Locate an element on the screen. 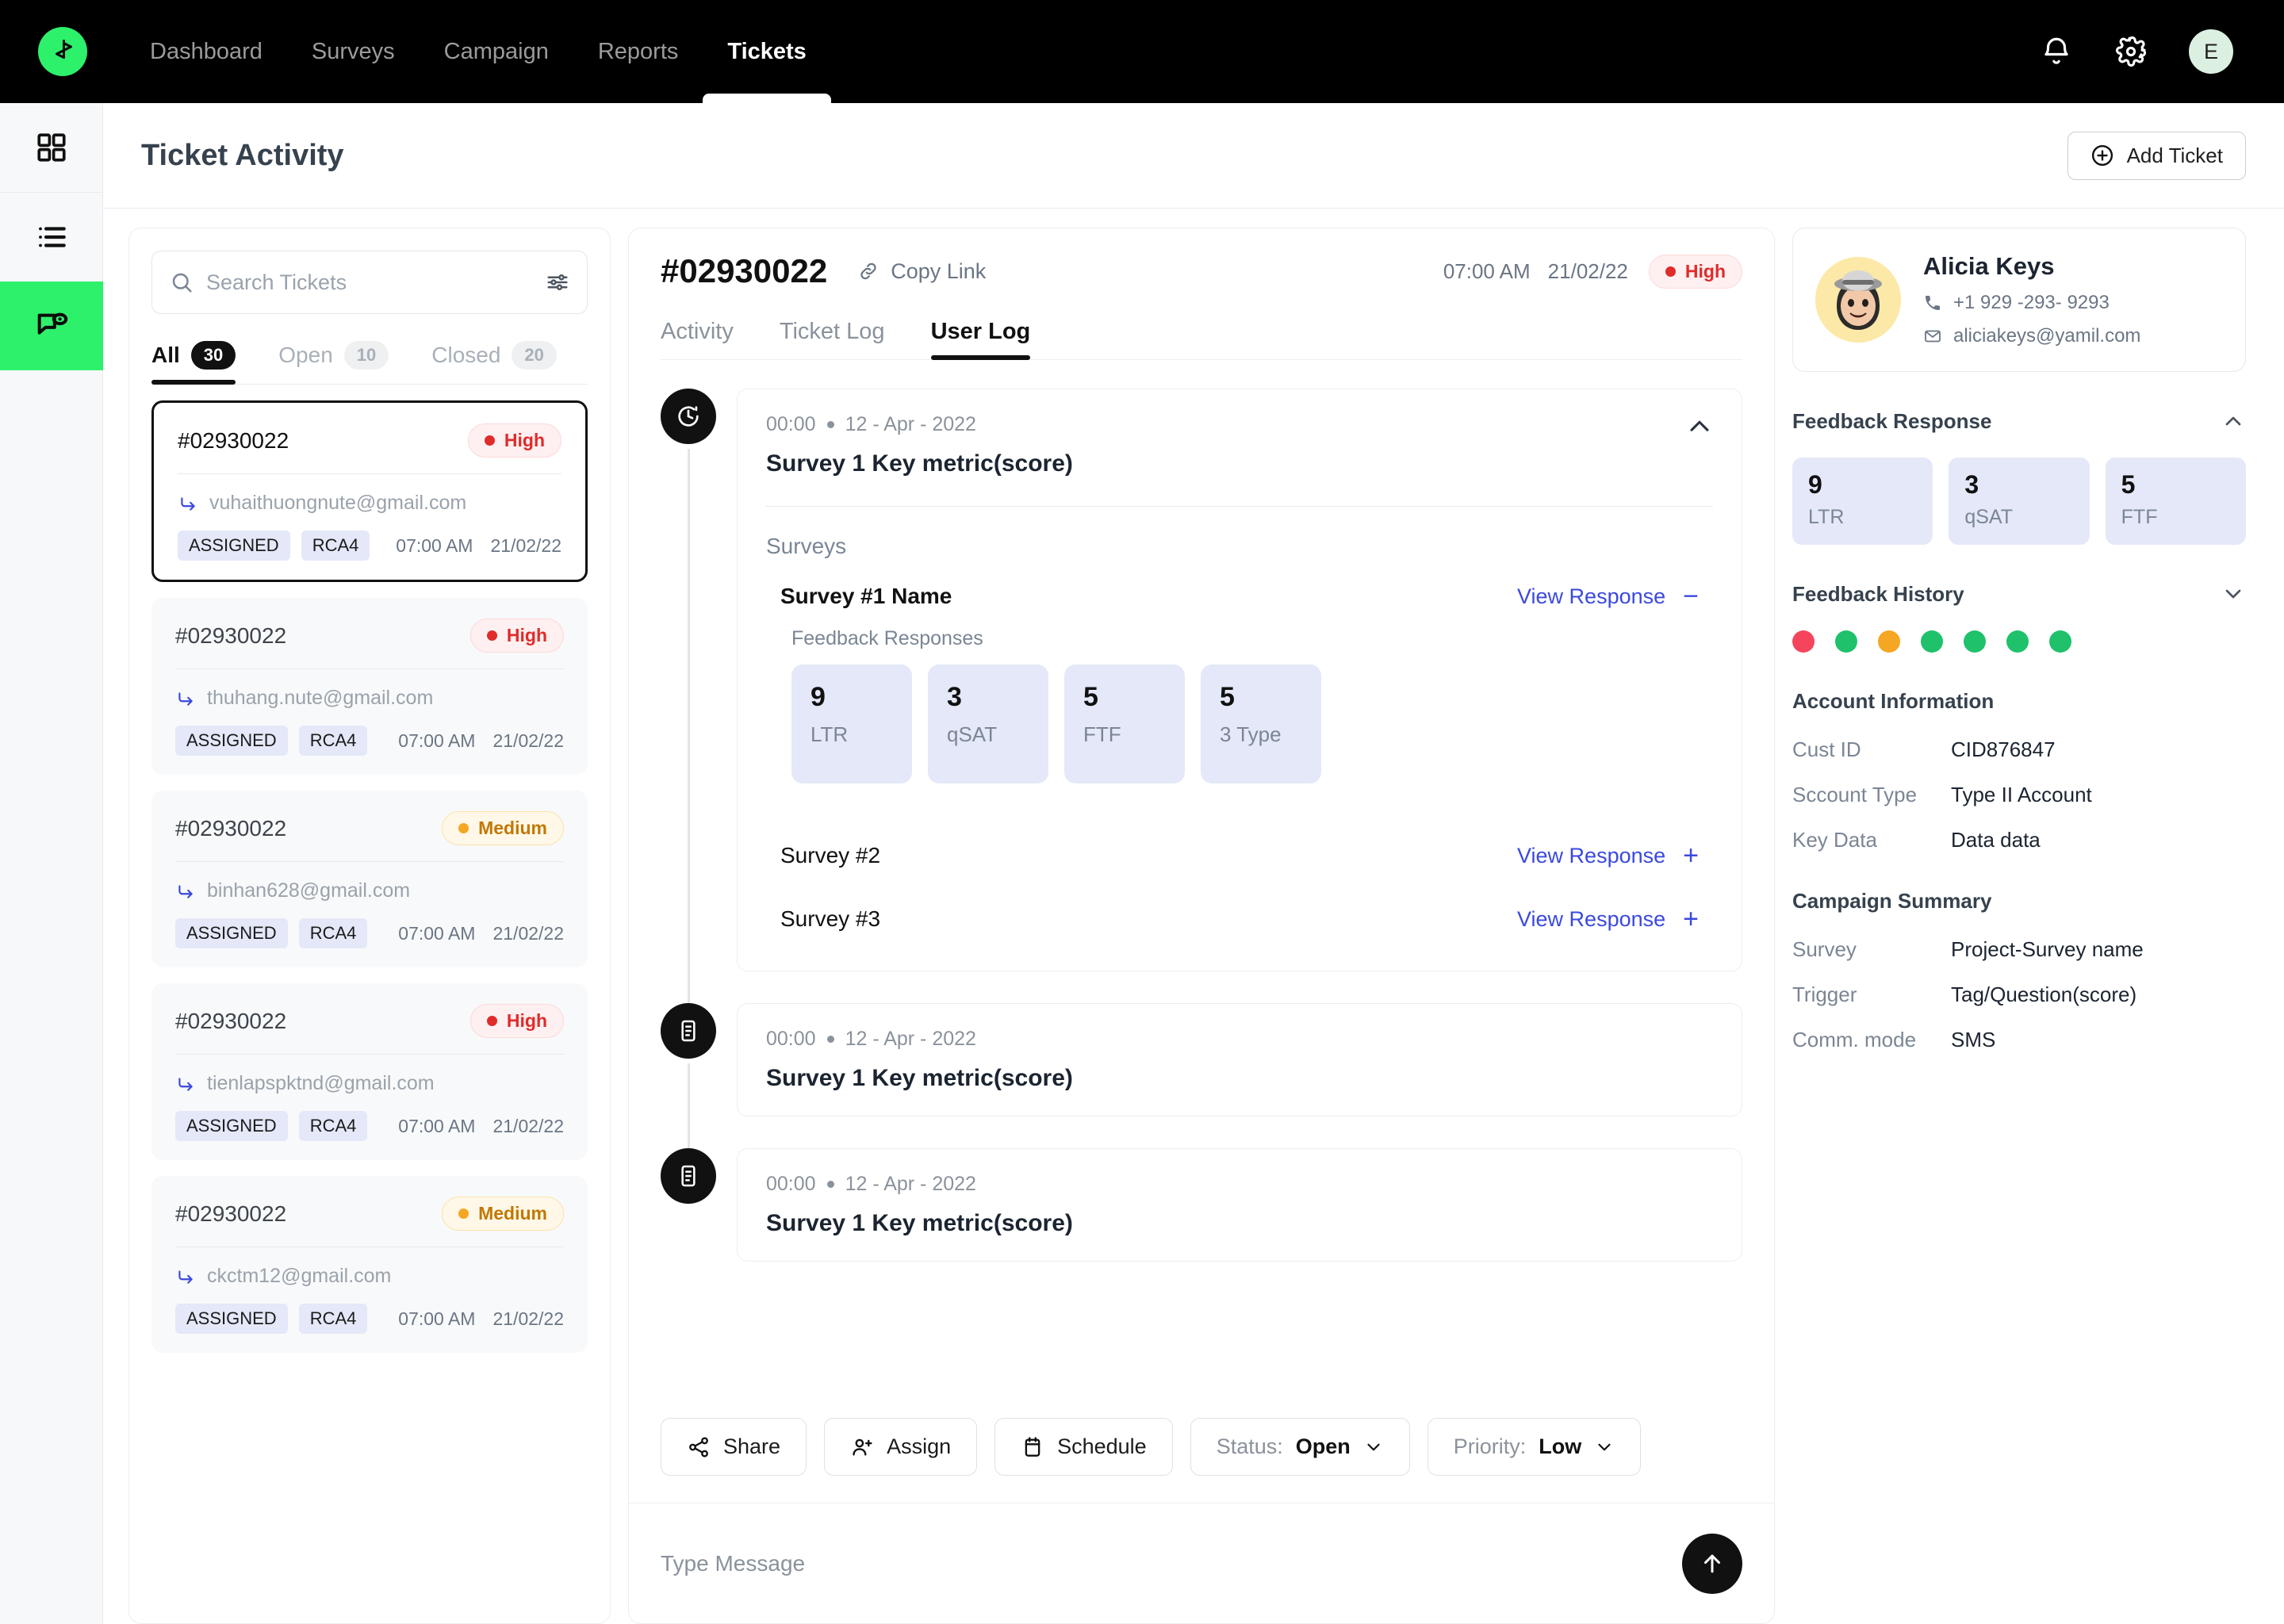 The width and height of the screenshot is (2284, 1624). rail-item-list is located at coordinates (51, 237).